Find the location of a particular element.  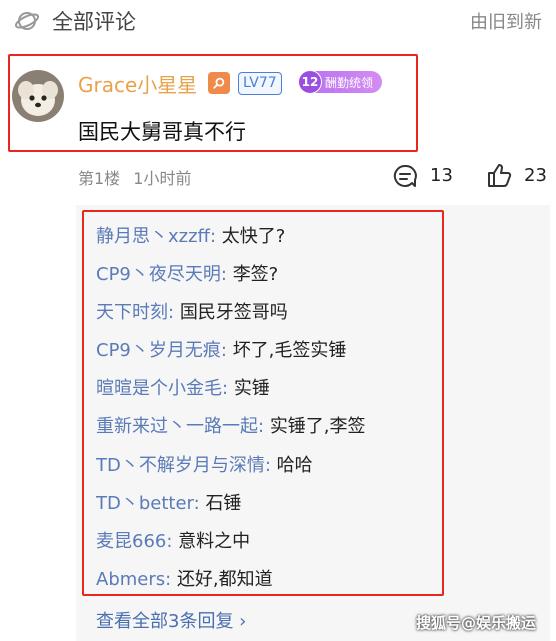

comment-time: 1小时前 is located at coordinates (162, 178).